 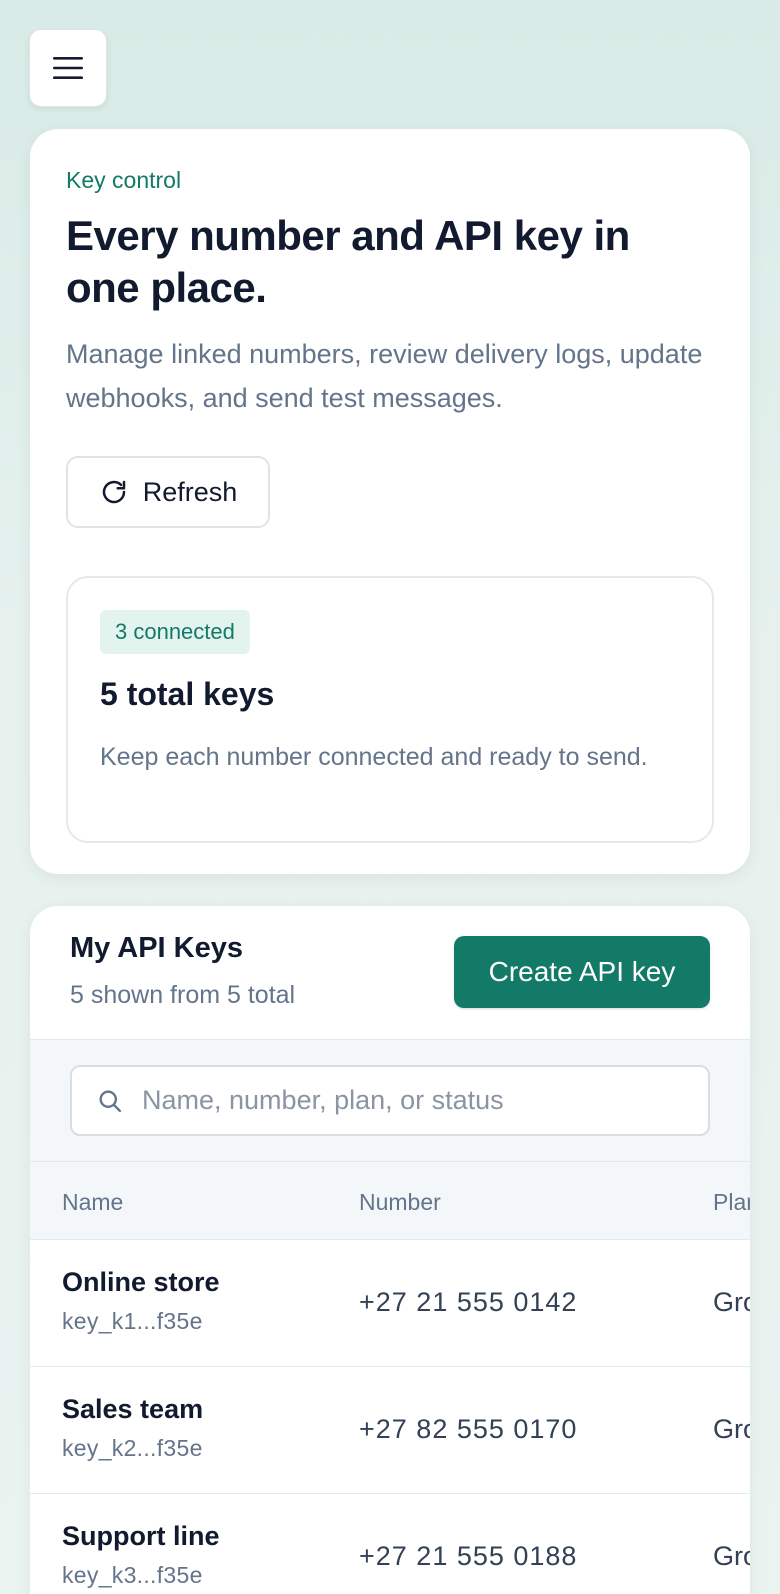 I want to click on row-name: Support line, so click(x=141, y=1536).